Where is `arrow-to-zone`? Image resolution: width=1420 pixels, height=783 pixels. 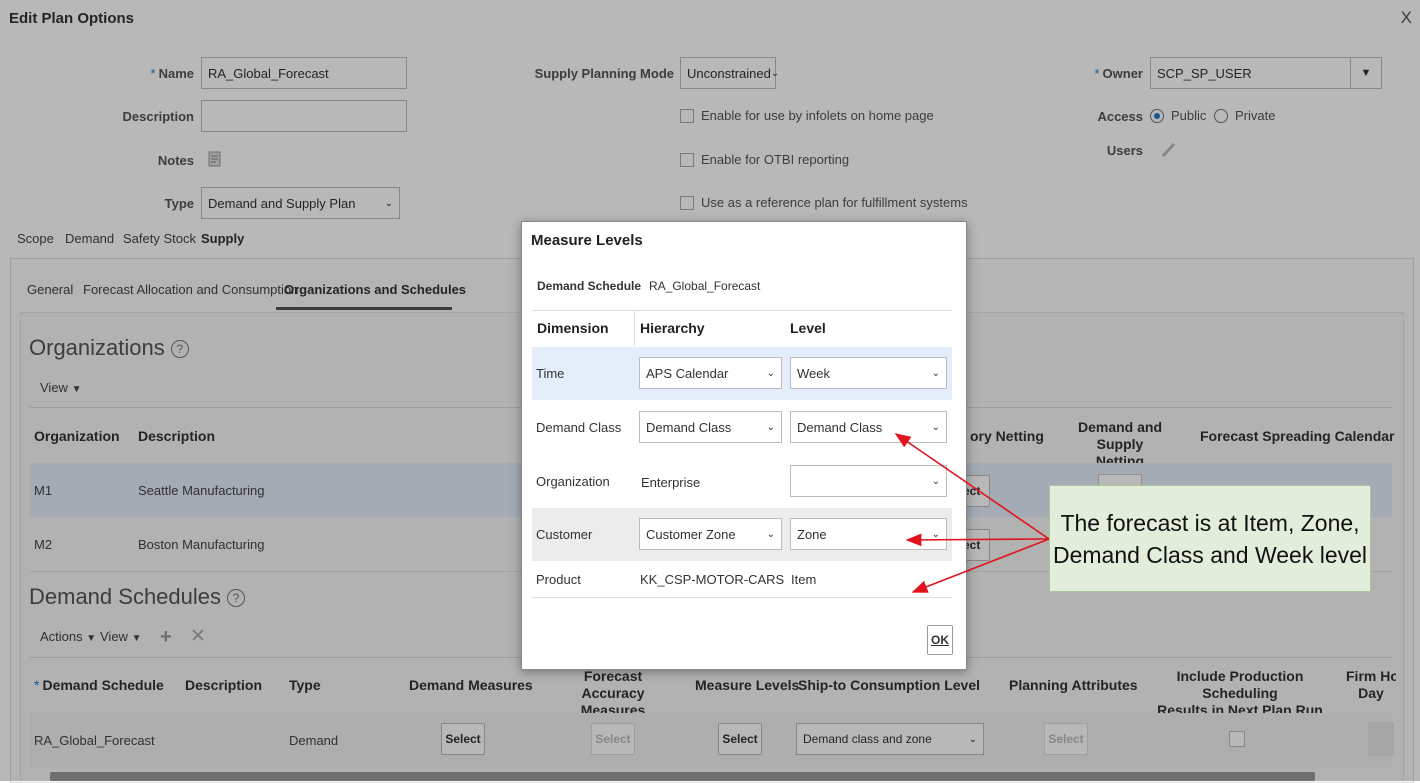 arrow-to-zone is located at coordinates (977, 540).